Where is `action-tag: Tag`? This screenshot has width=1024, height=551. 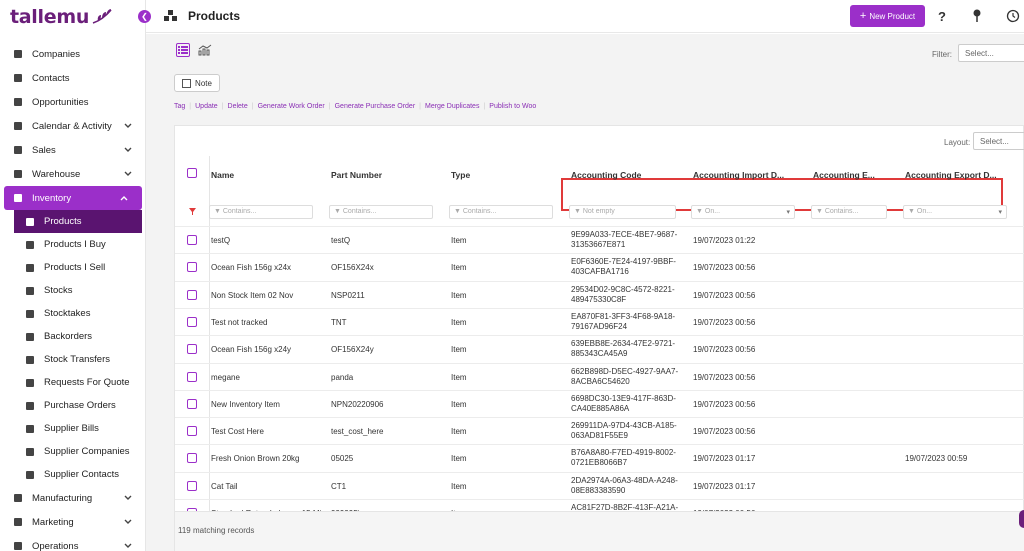
action-tag: Tag is located at coordinates (179, 106).